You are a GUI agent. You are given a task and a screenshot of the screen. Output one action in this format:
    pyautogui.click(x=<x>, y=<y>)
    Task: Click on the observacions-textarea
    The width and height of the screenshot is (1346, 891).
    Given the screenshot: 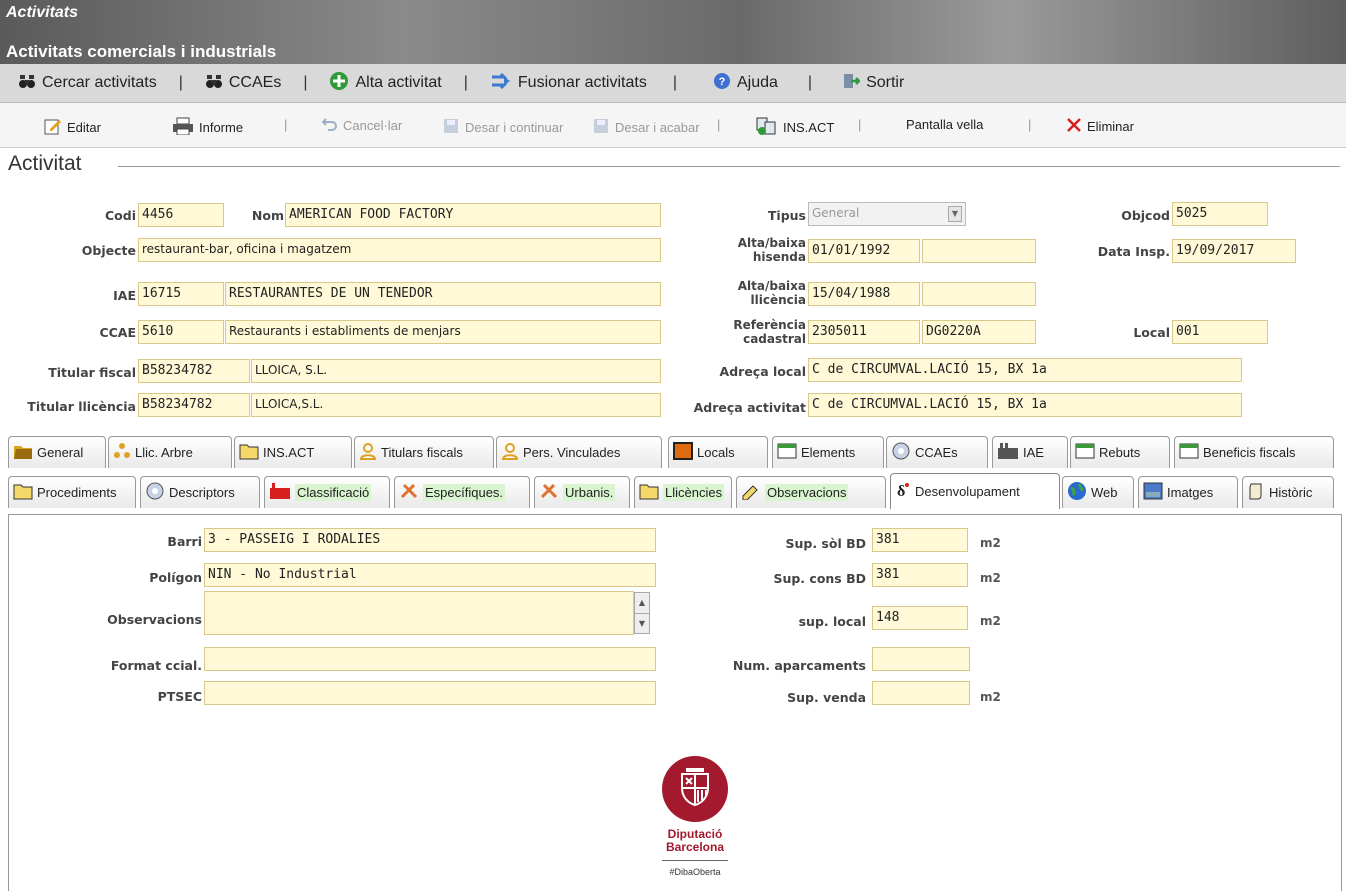 What is the action you would take?
    pyautogui.click(x=419, y=613)
    